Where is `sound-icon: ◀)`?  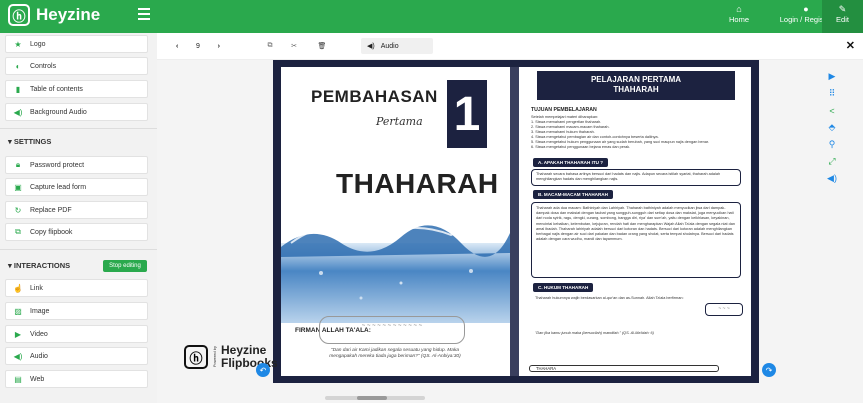
sound-icon: ◀) is located at coordinates (832, 178).